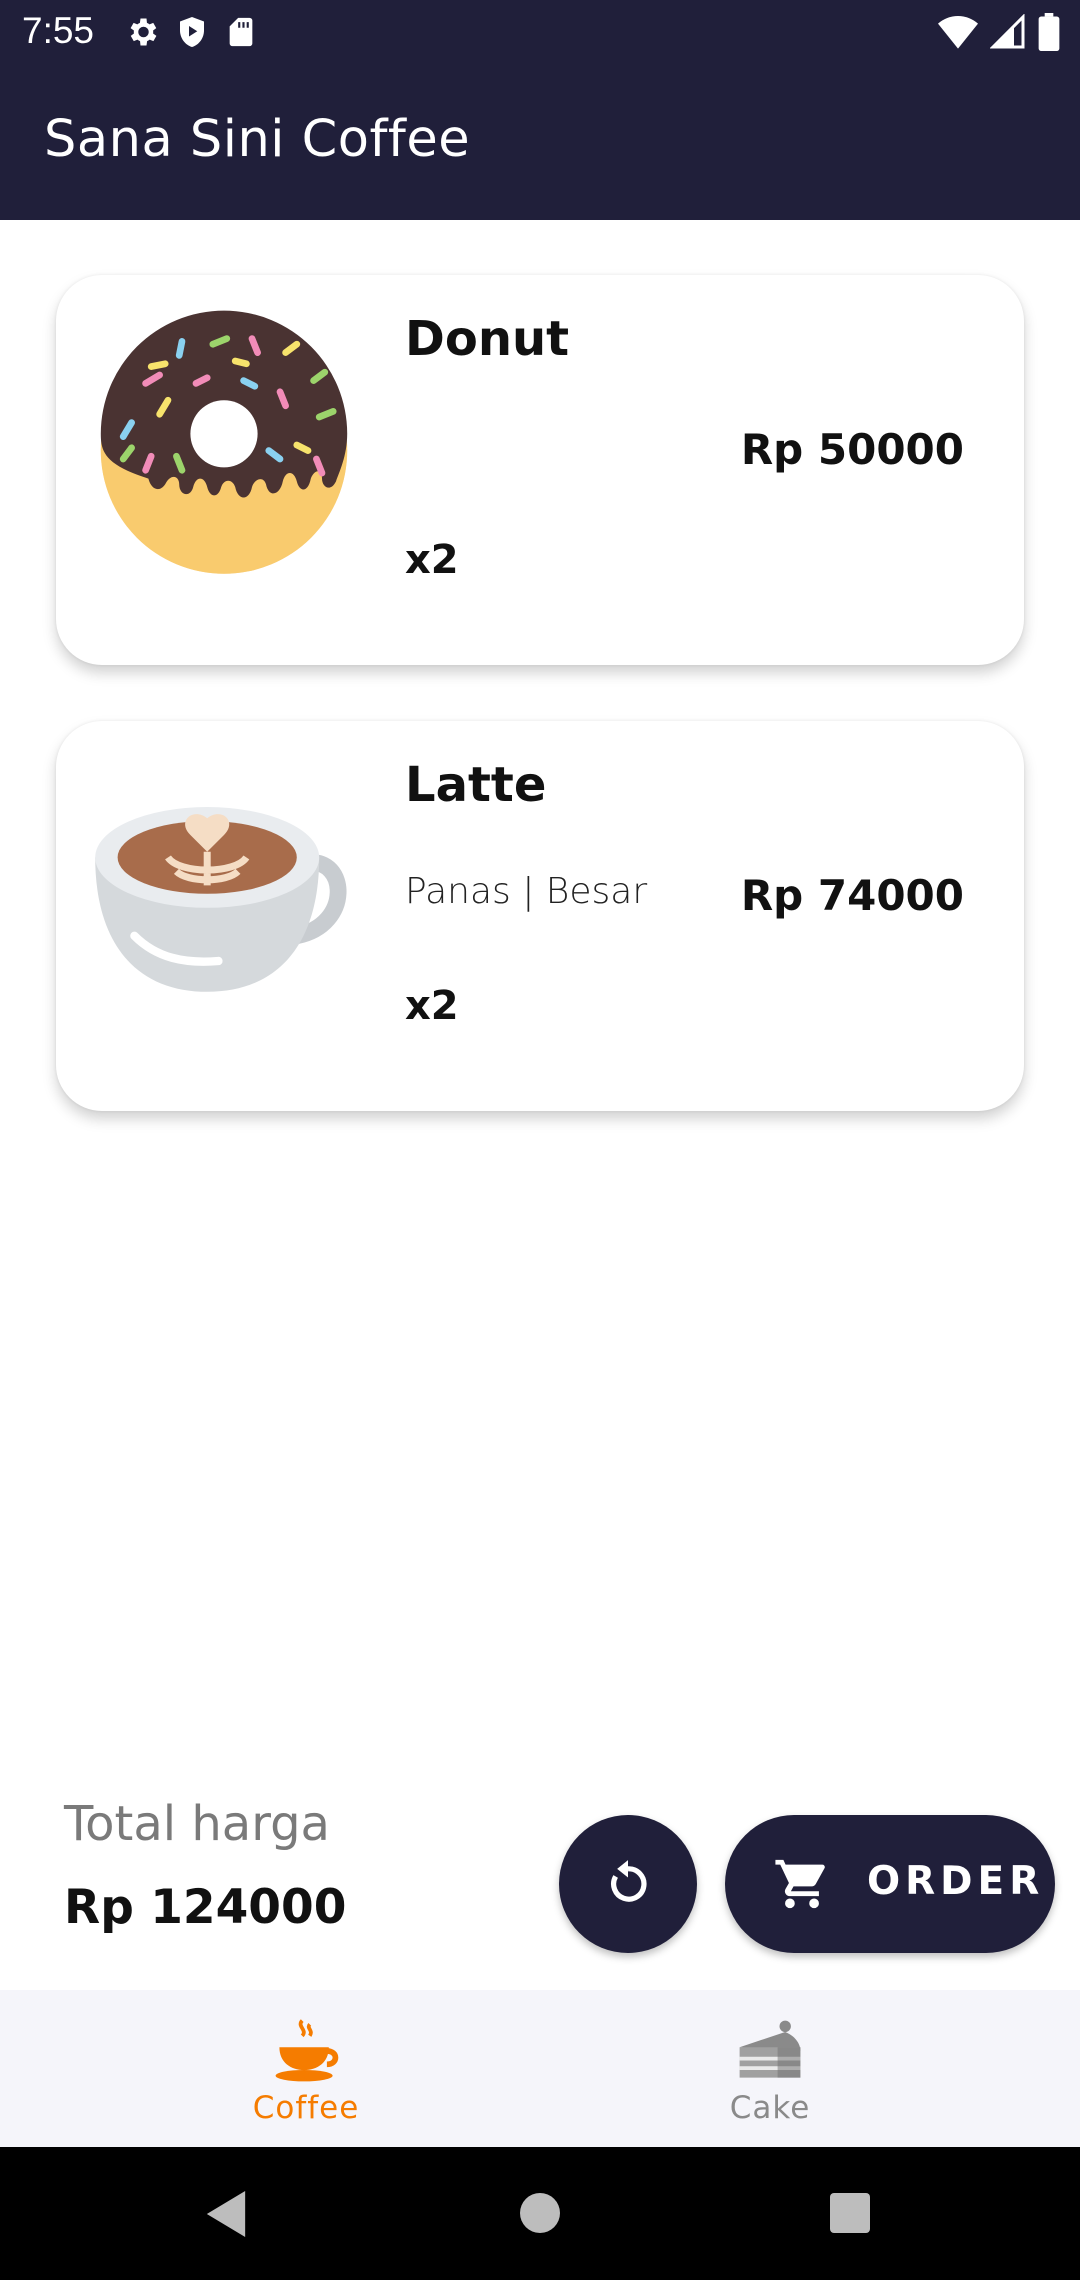 This screenshot has width=1080, height=2280. Describe the element at coordinates (1007, 31) in the screenshot. I see `cellular-signal-icon` at that location.